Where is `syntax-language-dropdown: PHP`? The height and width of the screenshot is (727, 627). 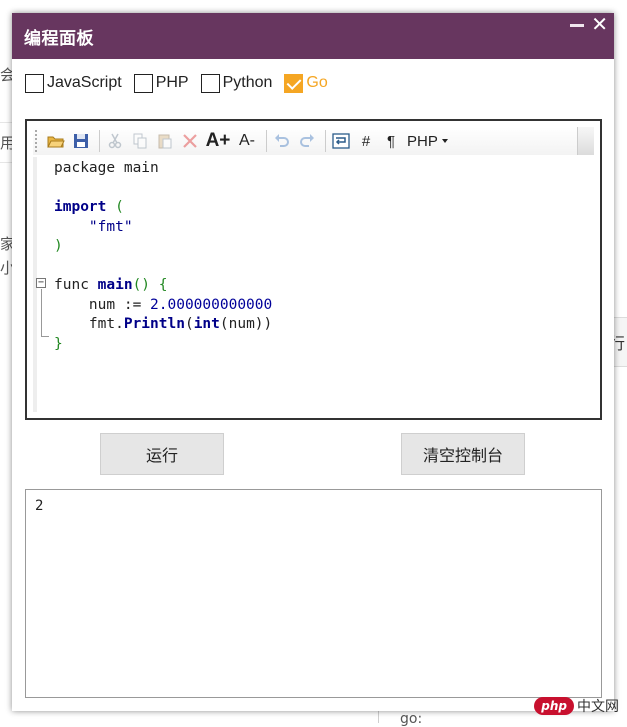
syntax-language-dropdown: PHP is located at coordinates (427, 141).